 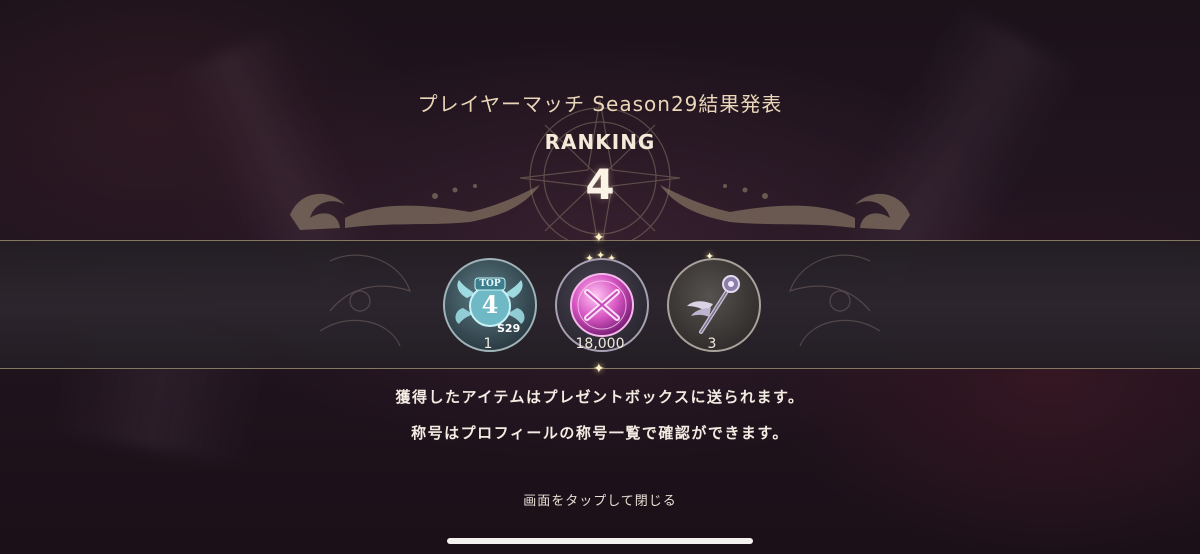 I want to click on badge-top-label: TOP, so click(x=490, y=284).